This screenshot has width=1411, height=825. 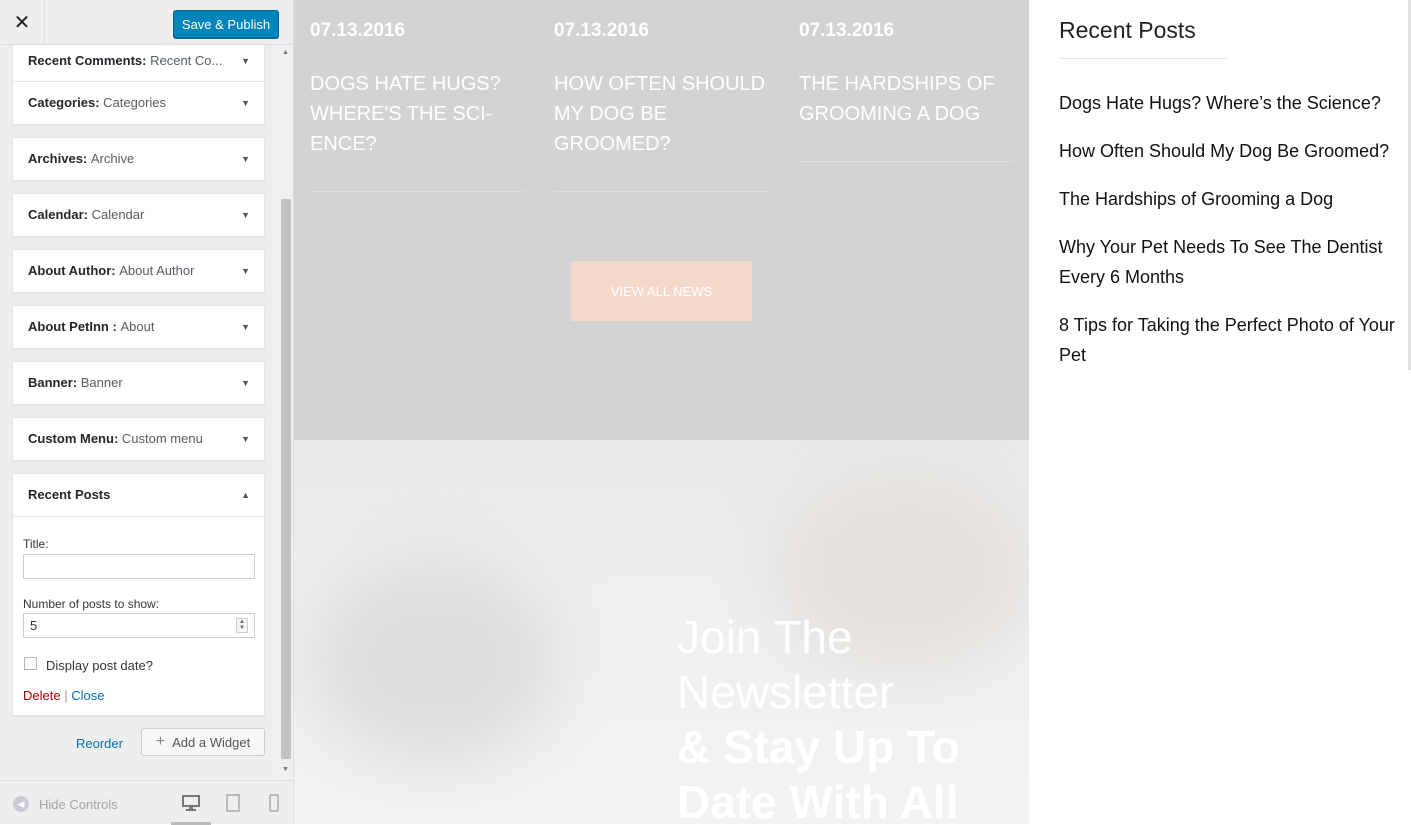 I want to click on close-icon: ✕, so click(x=22, y=22).